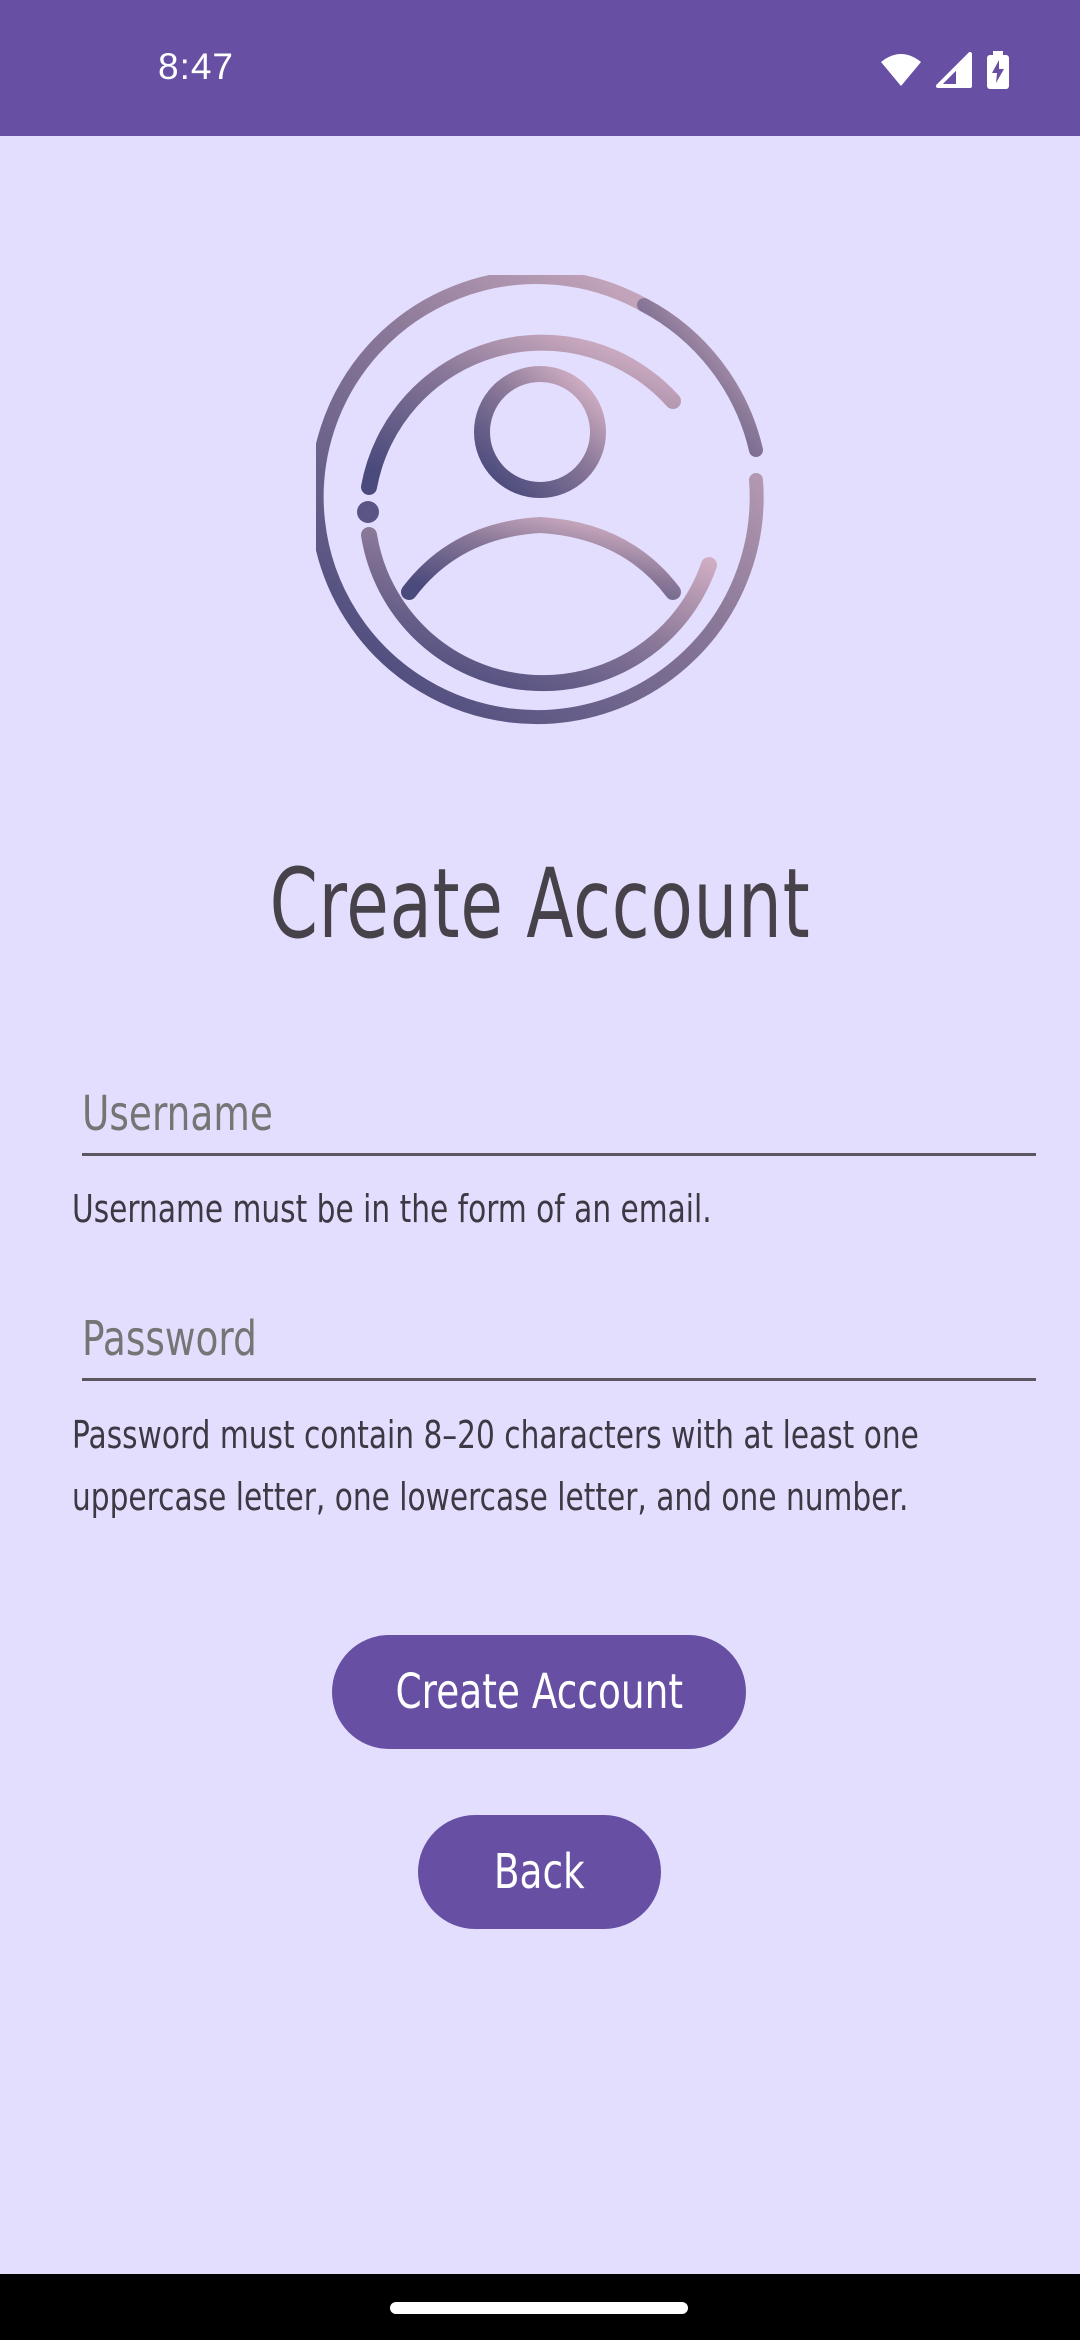 This screenshot has height=2340, width=1080. I want to click on add-user-icon, so click(541, 499).